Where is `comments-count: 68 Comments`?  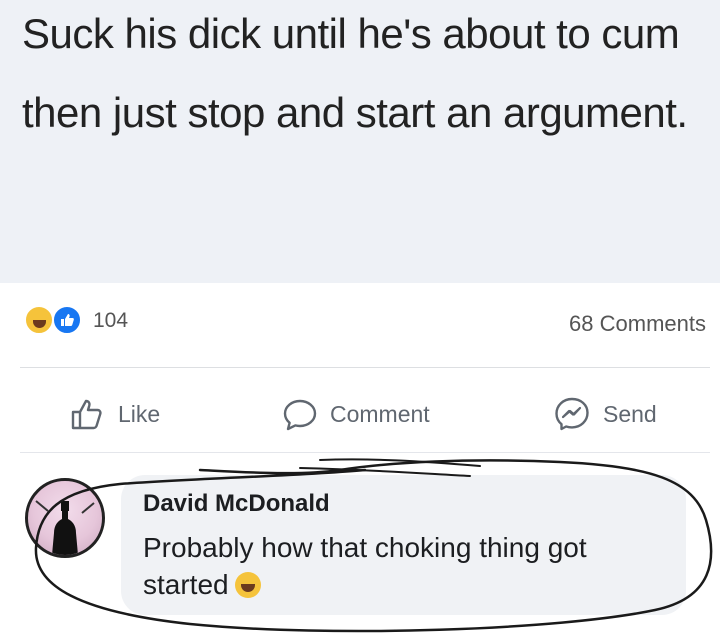 comments-count: 68 Comments is located at coordinates (637, 324).